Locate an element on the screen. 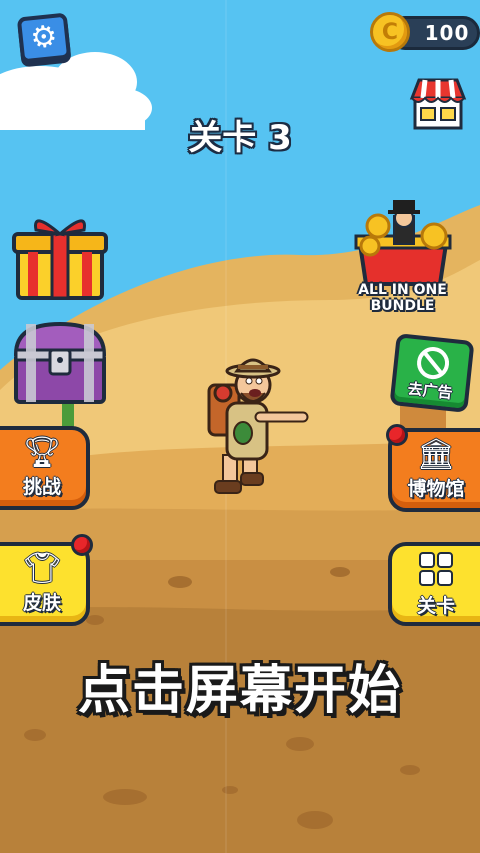  skins-label: 皮肤 is located at coordinates (41, 602).